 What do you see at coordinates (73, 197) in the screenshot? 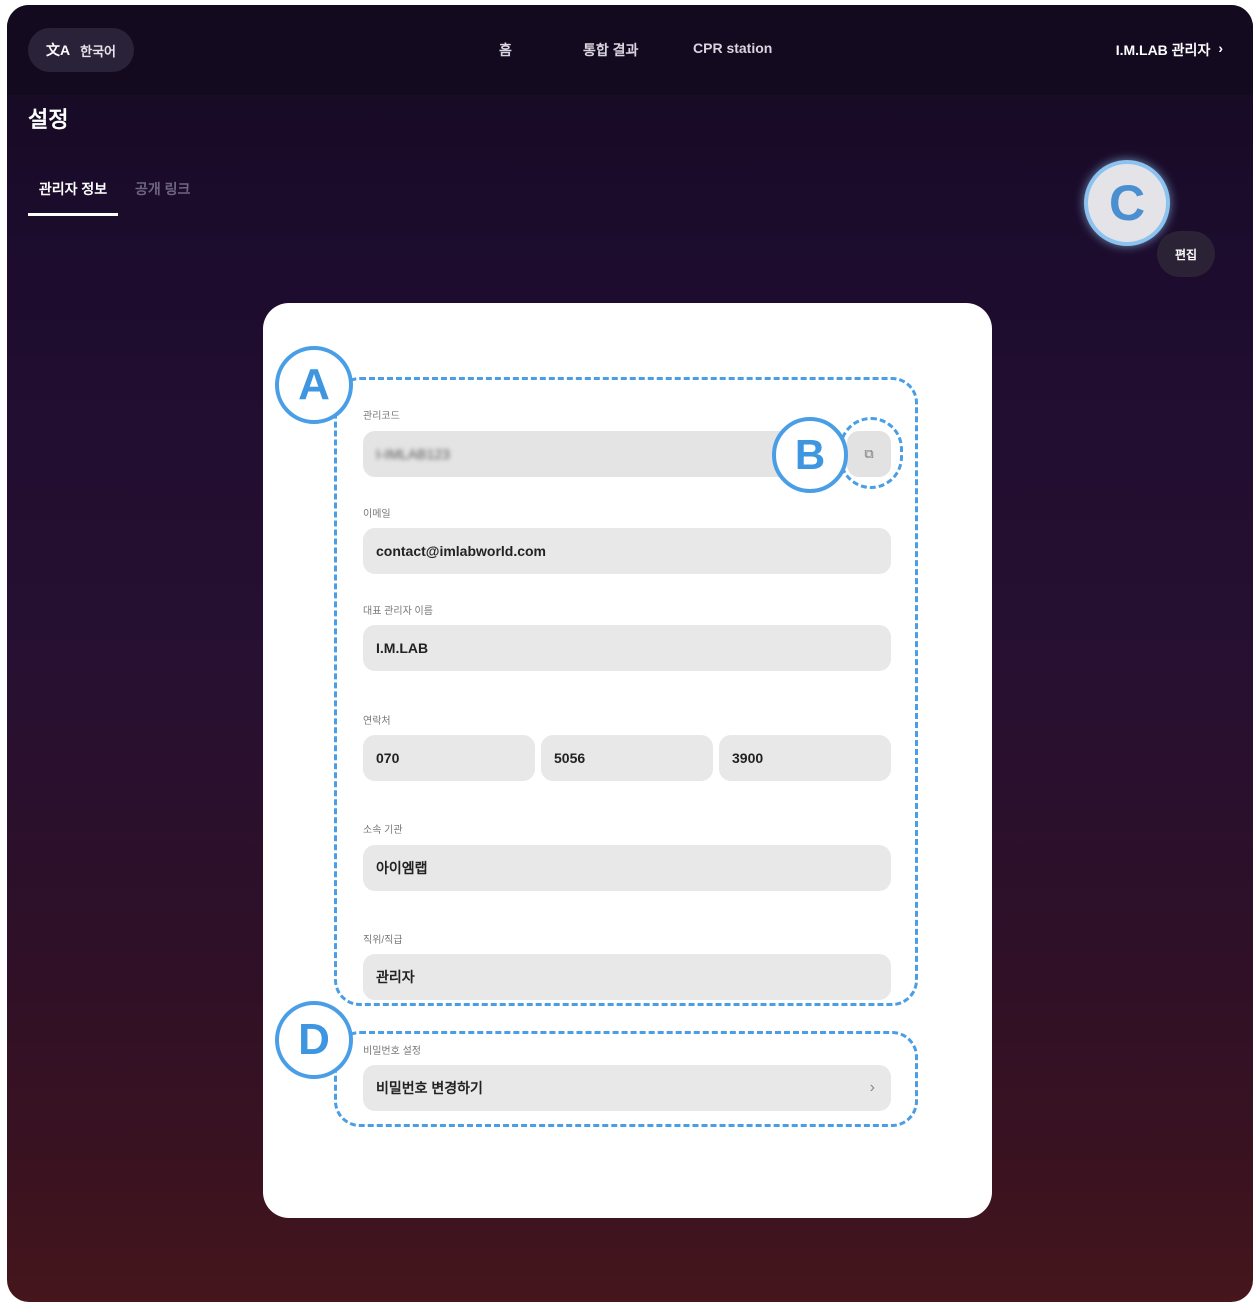
I see `tab-admin-info: 관리자 정보` at bounding box center [73, 197].